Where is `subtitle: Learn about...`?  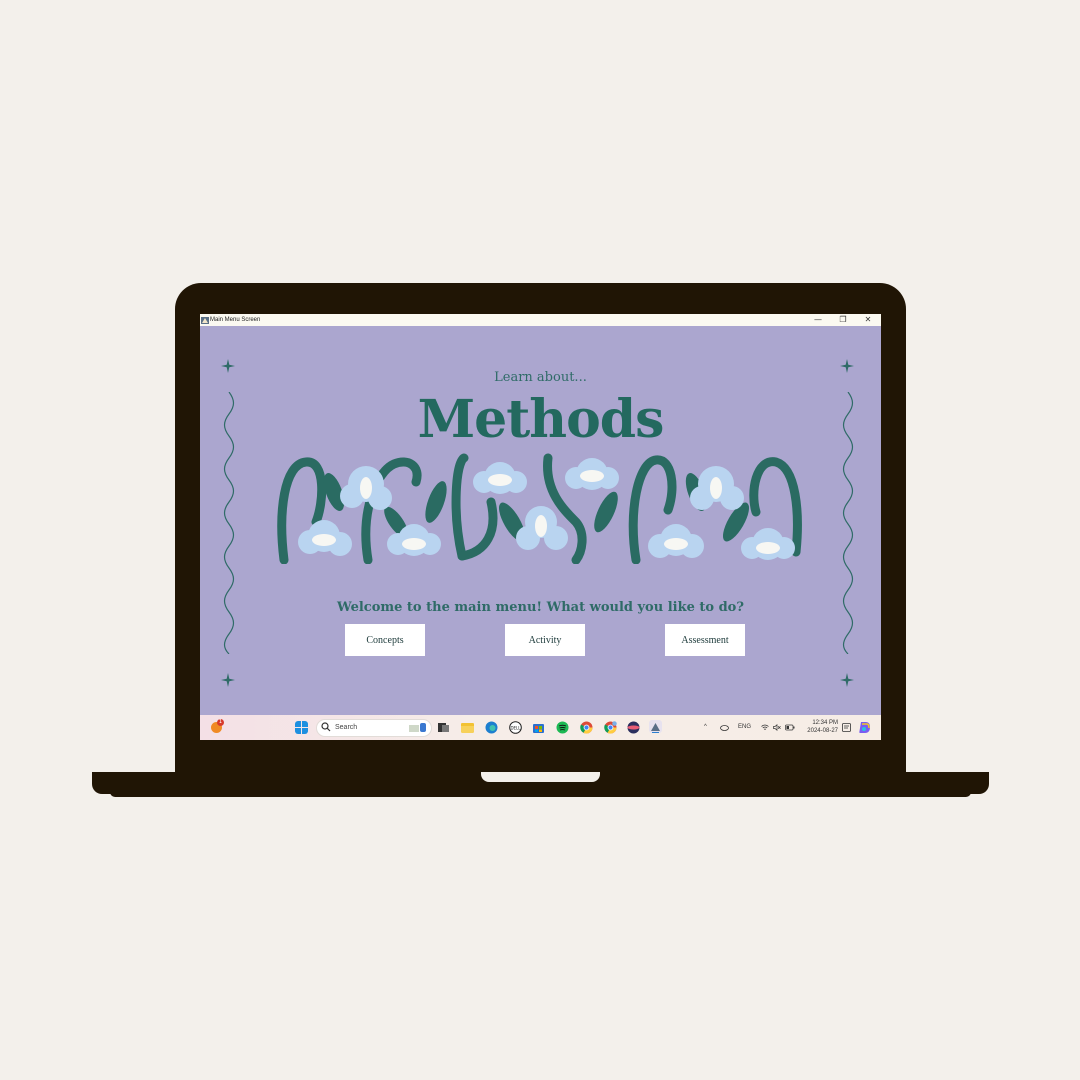 subtitle: Learn about... is located at coordinates (540, 377).